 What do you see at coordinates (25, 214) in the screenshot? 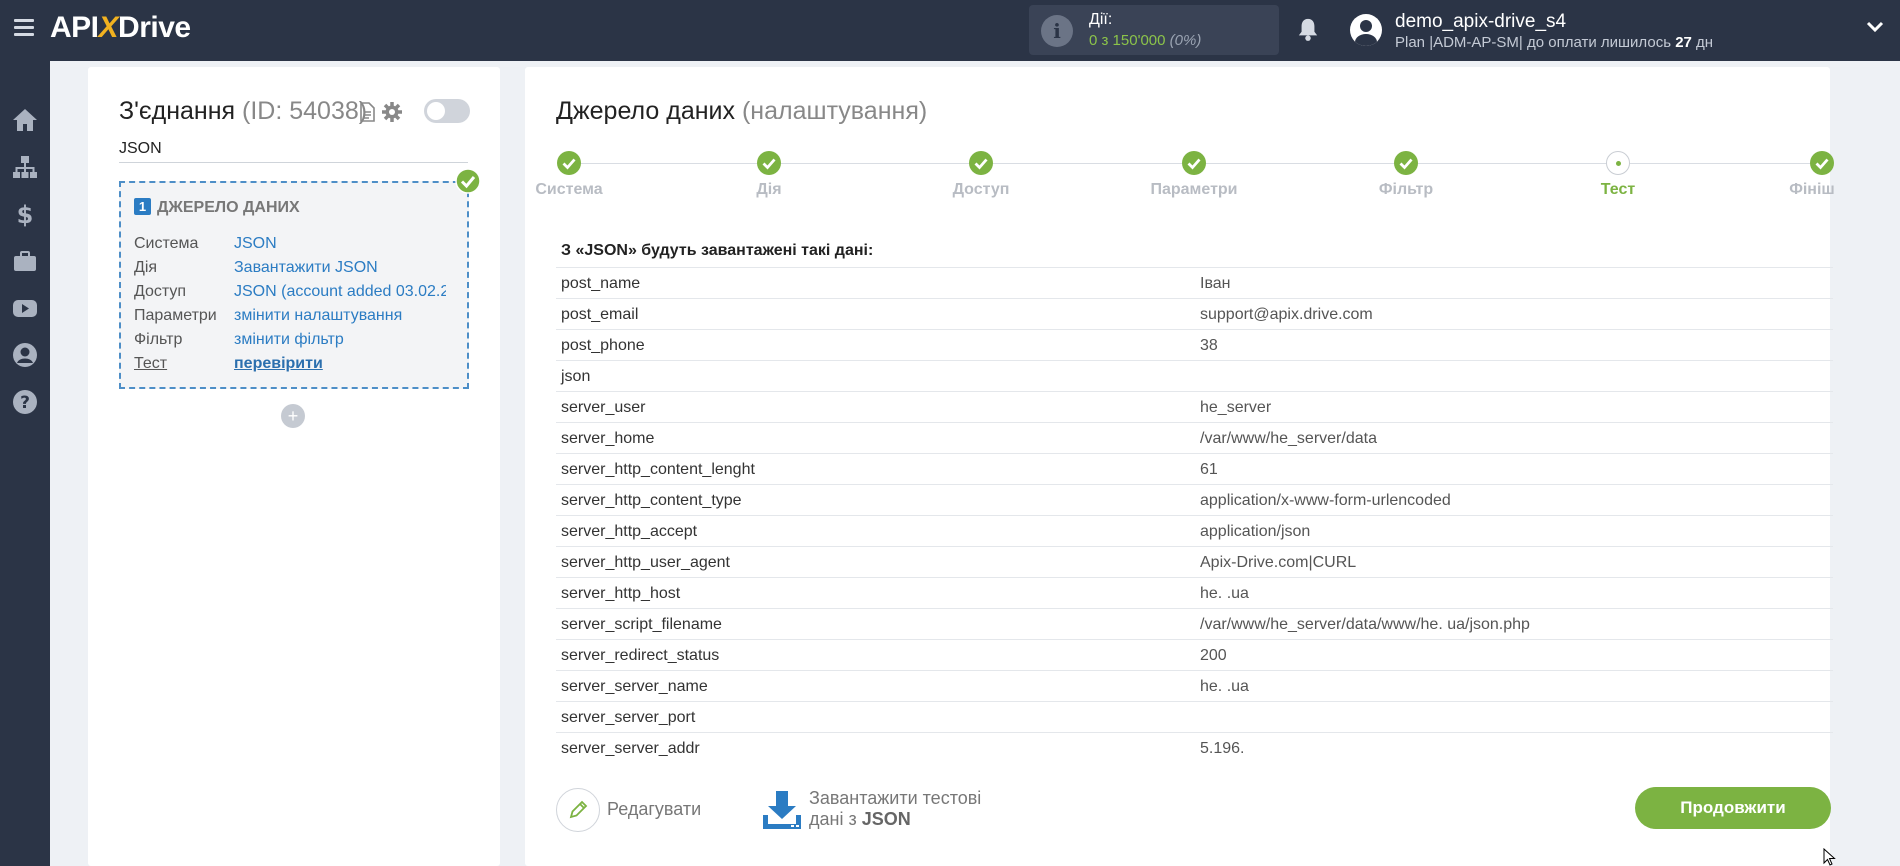
I see `dollar-icon: $` at bounding box center [25, 214].